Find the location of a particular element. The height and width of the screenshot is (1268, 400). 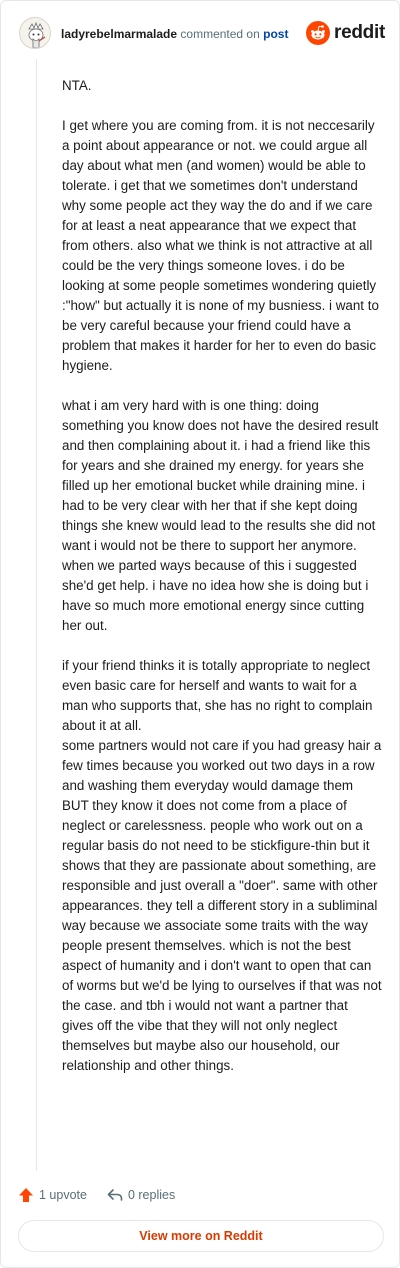

thread-line is located at coordinates (36, 615).